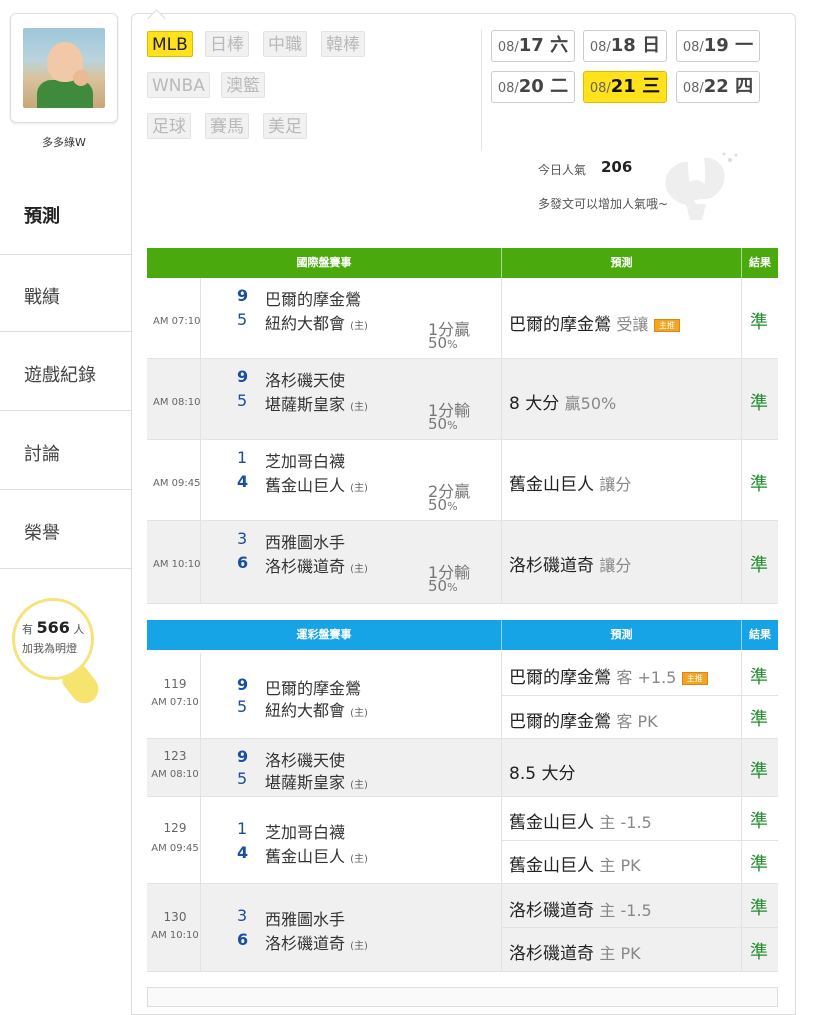 The image size is (818, 1015). Describe the element at coordinates (65, 372) in the screenshot. I see `nav-item-game-log: 遊戲紀錄` at that location.